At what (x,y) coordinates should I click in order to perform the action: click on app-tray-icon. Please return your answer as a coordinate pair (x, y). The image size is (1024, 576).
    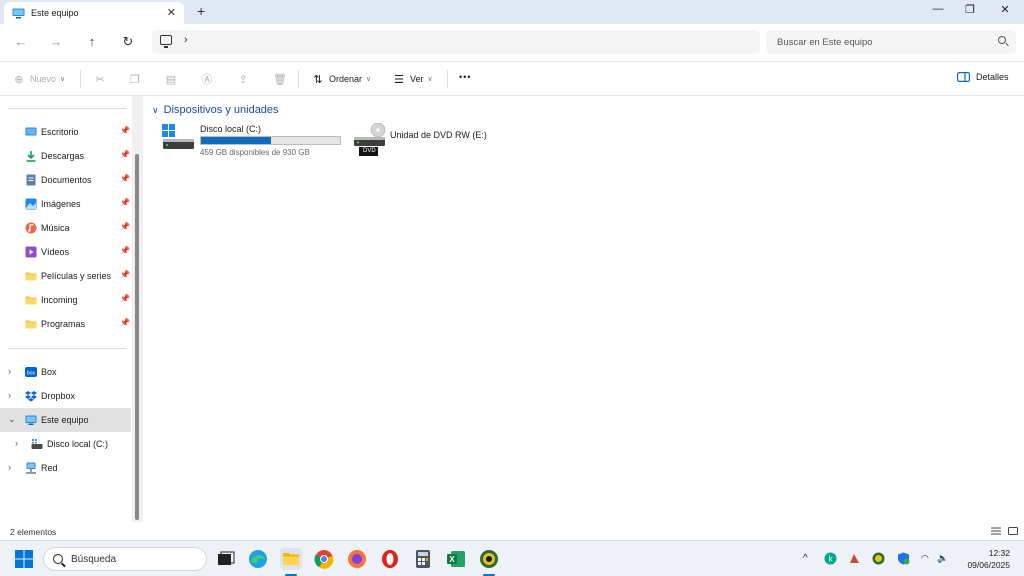
    Looking at the image, I should click on (854, 558).